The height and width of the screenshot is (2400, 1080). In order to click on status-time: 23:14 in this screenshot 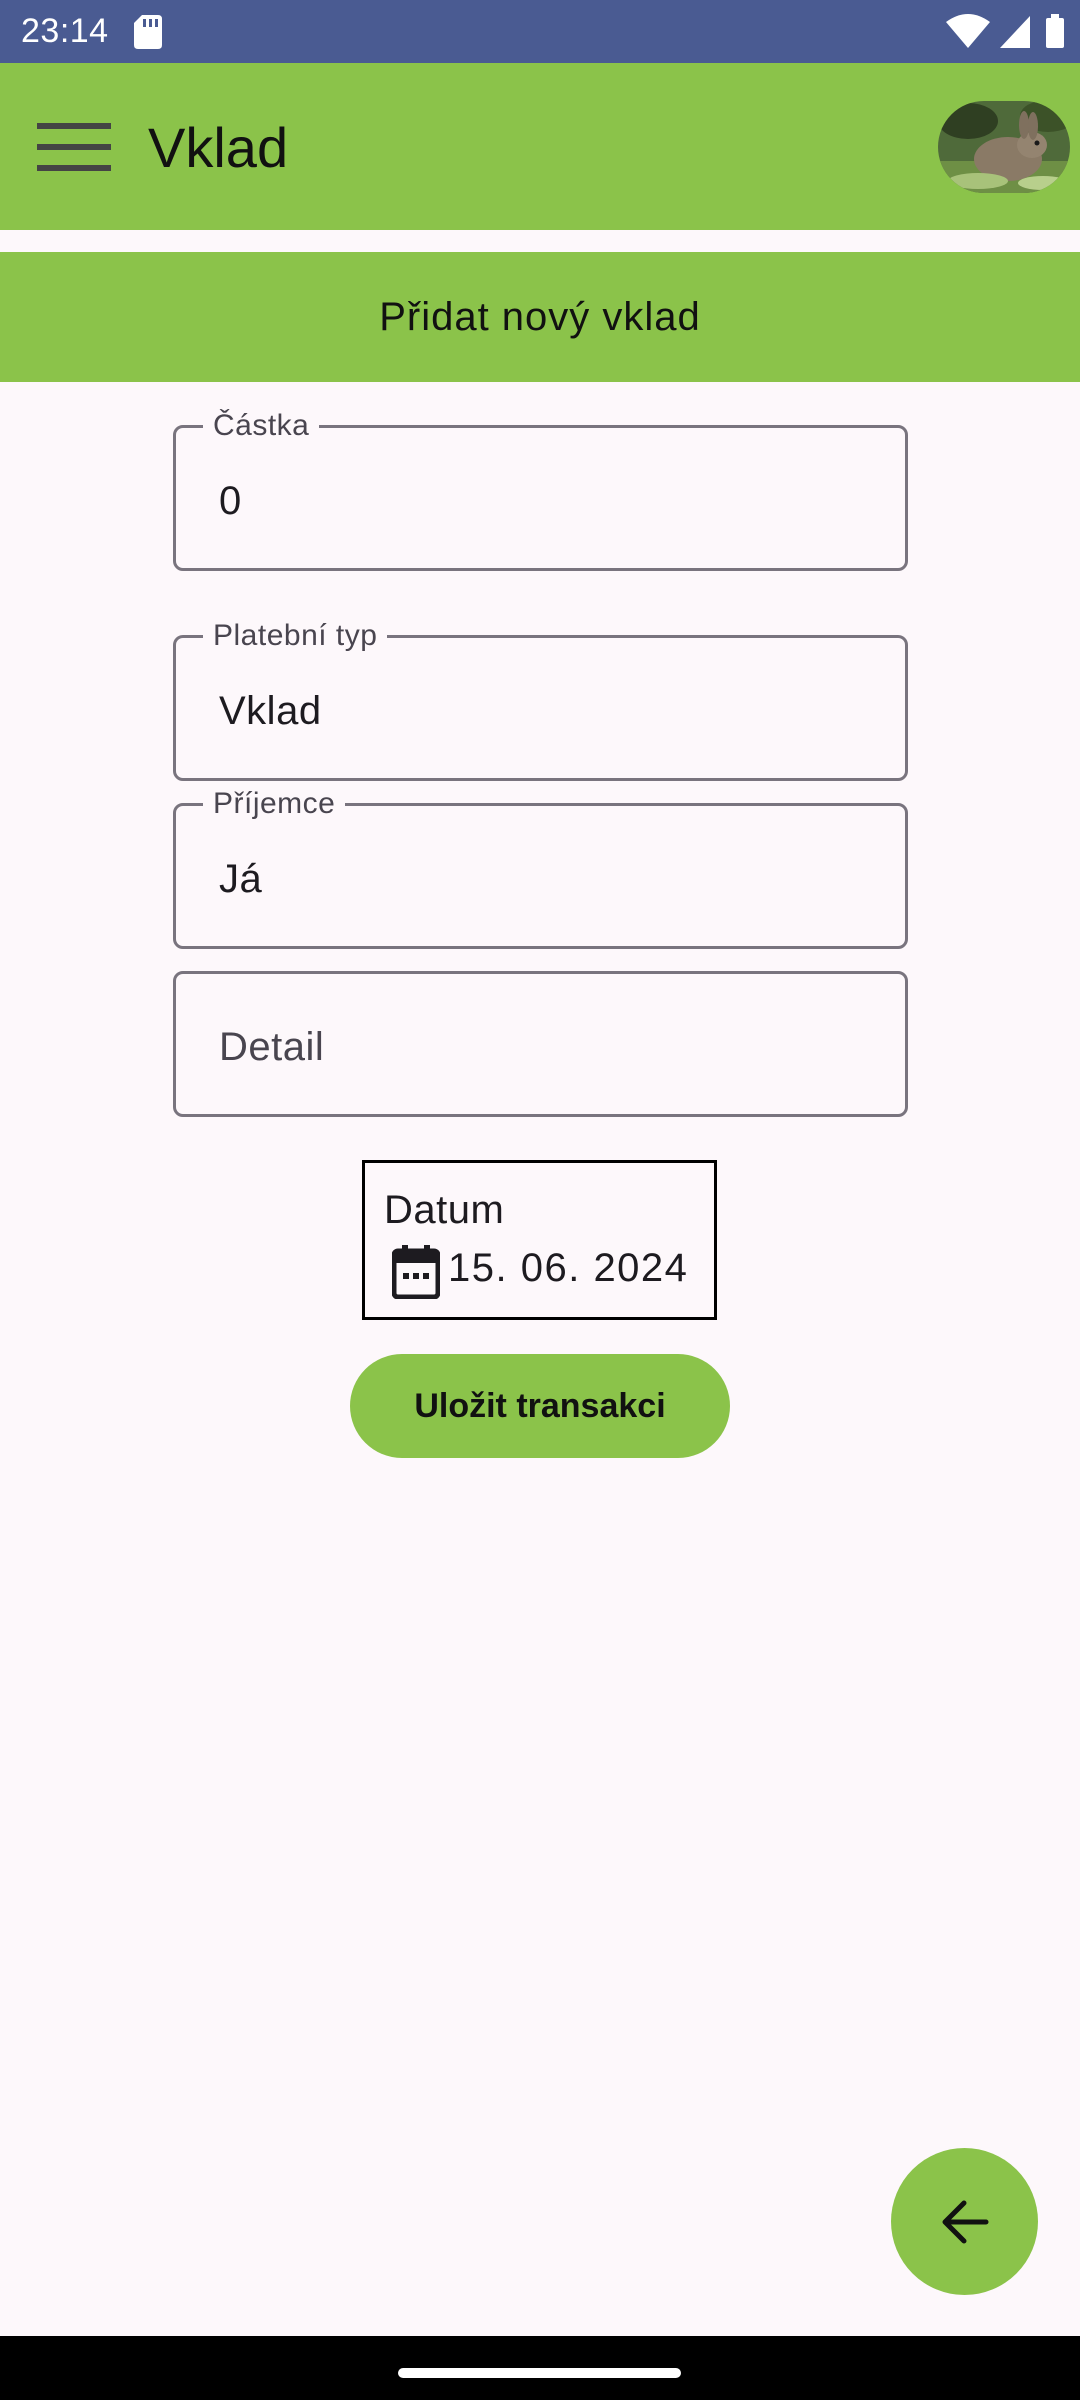, I will do `click(65, 31)`.